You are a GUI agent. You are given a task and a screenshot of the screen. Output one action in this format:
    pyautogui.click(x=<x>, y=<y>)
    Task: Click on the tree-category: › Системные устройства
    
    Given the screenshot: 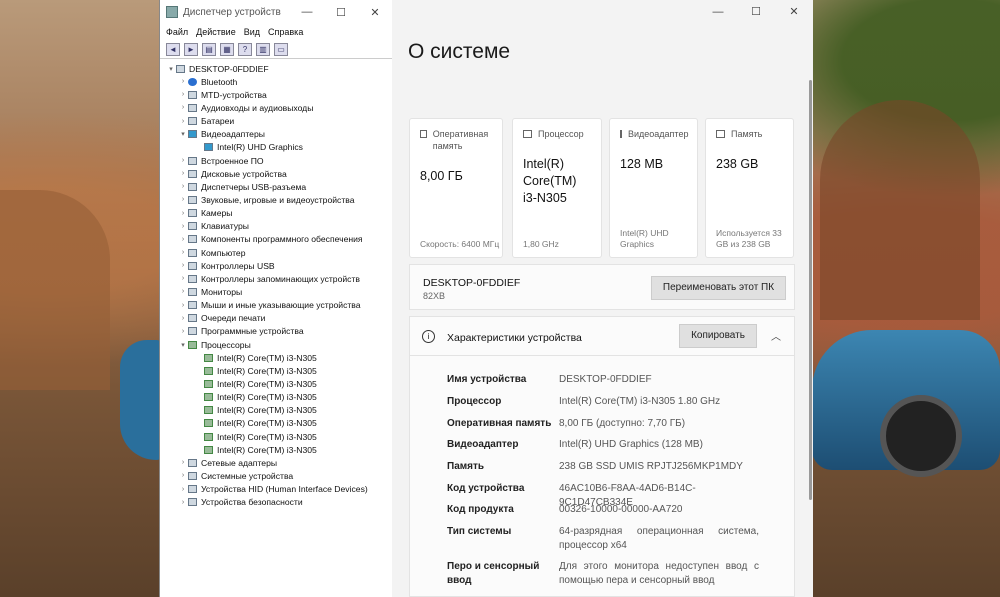 What is the action you would take?
    pyautogui.click(x=279, y=475)
    